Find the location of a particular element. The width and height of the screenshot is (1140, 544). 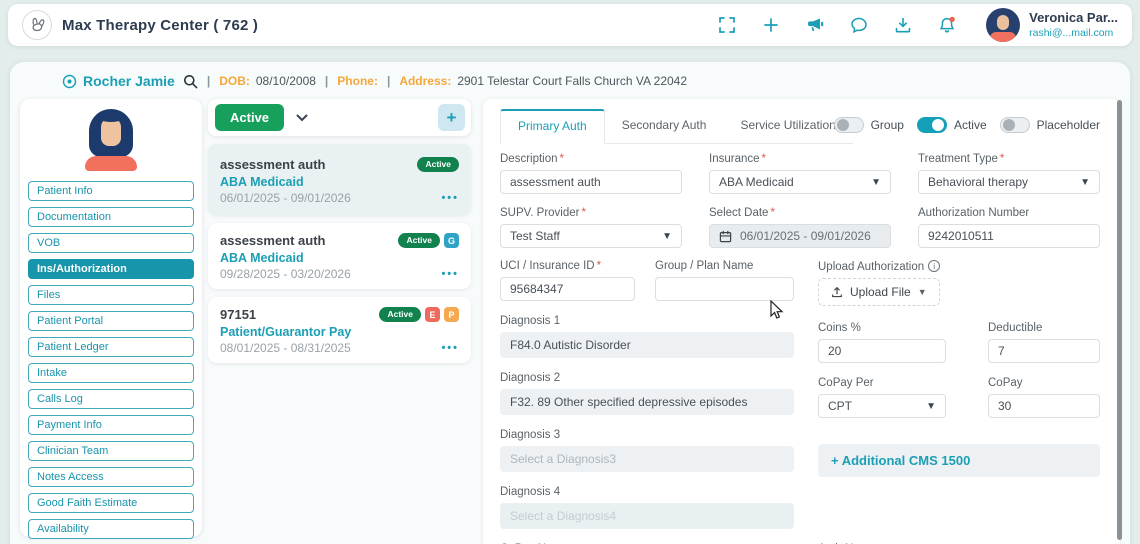

active-toggle is located at coordinates (931, 125).